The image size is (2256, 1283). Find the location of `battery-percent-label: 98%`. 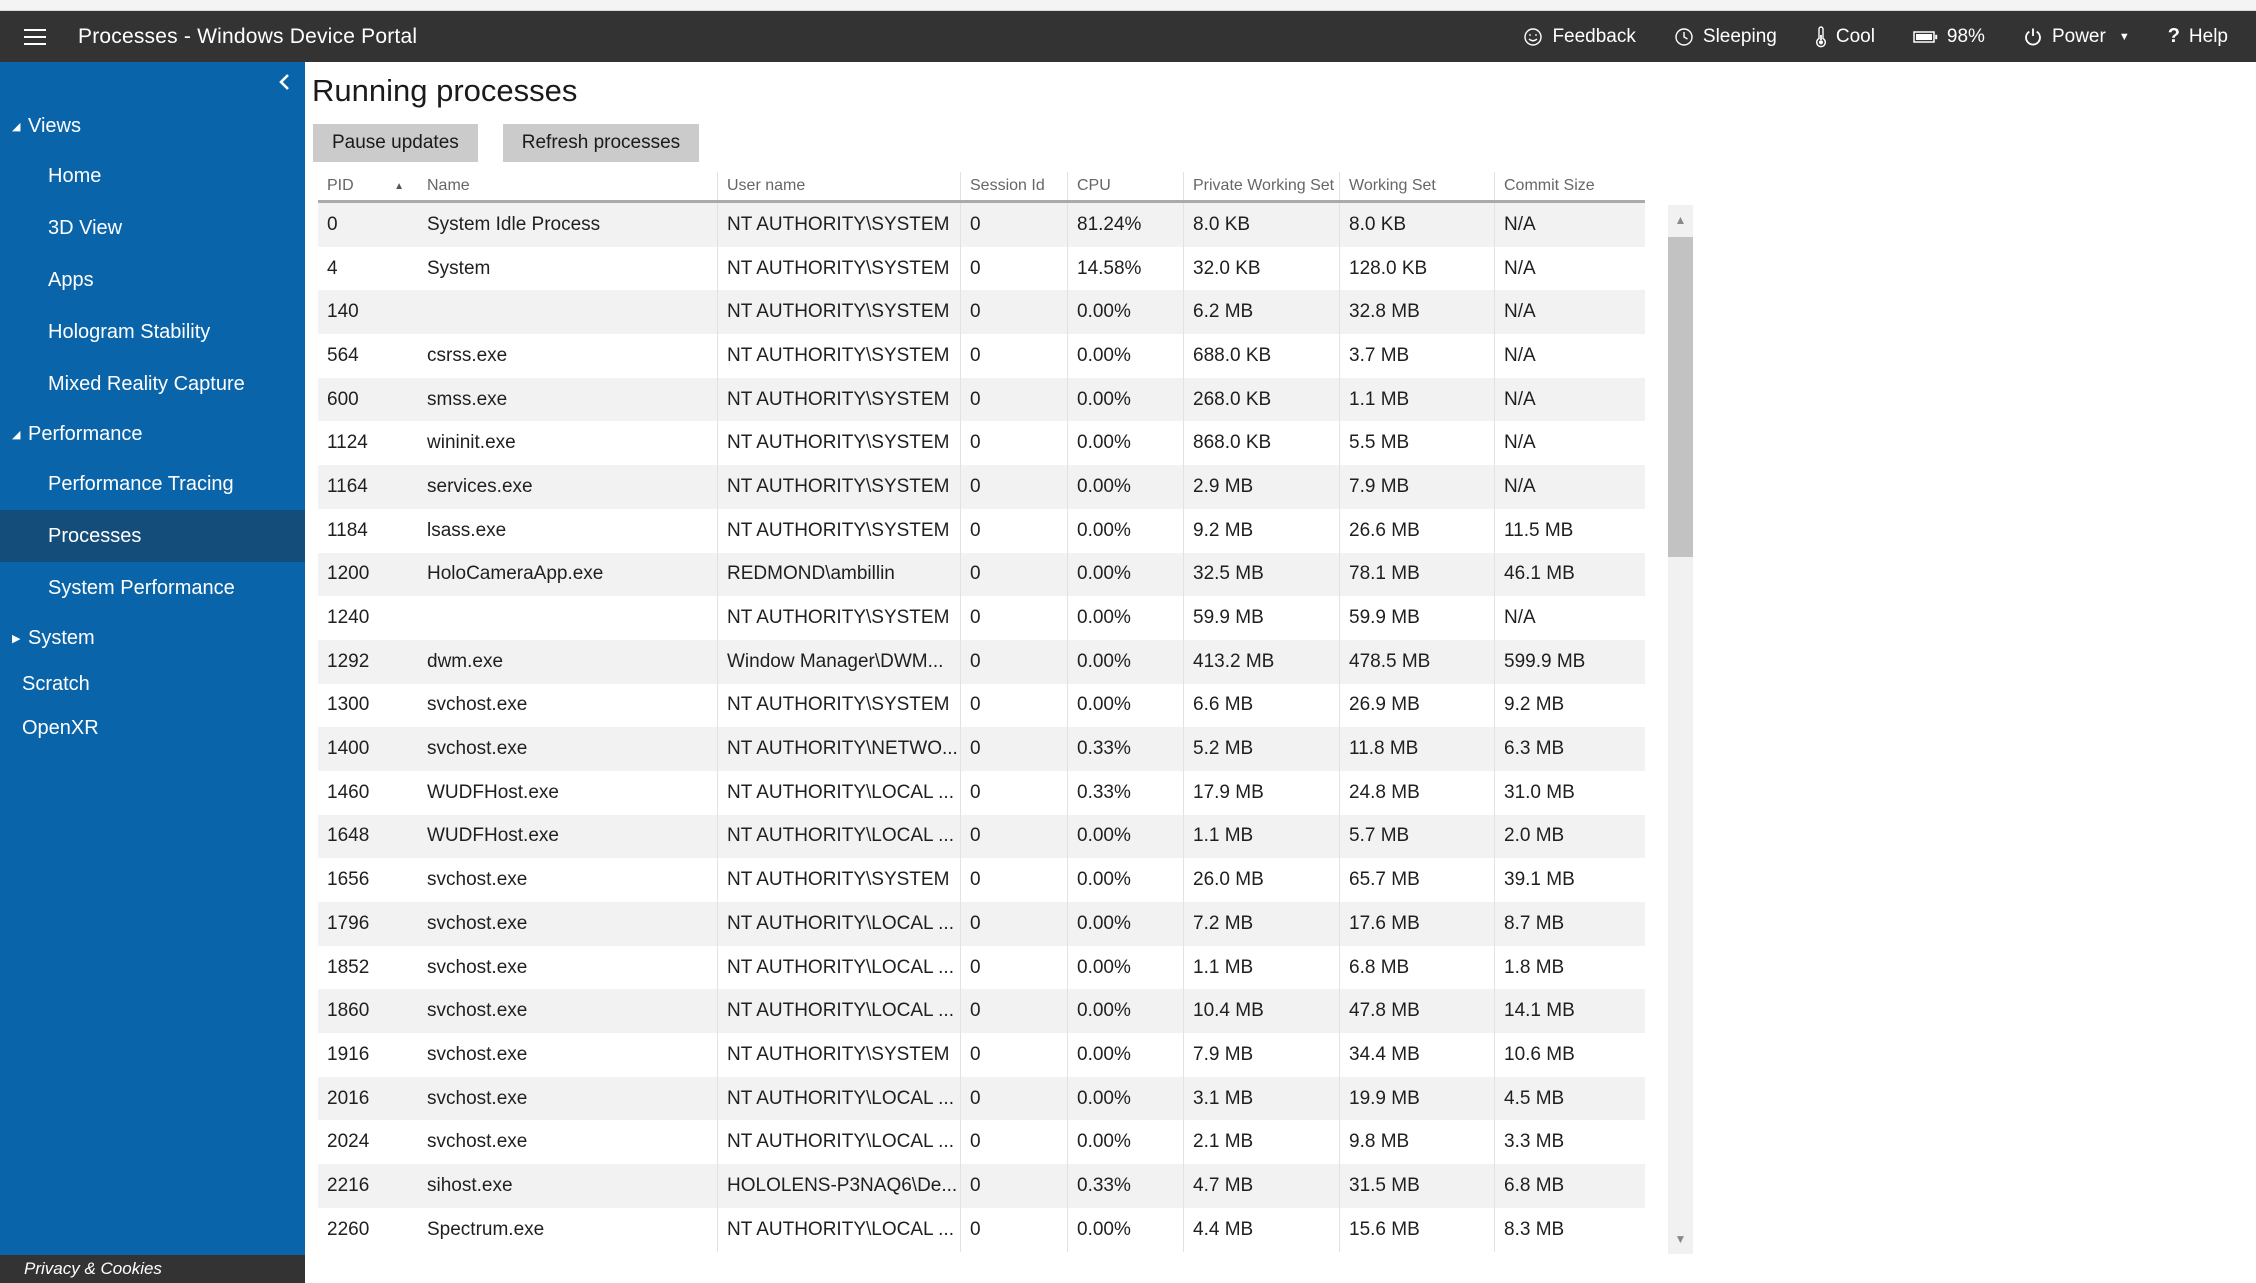

battery-percent-label: 98% is located at coordinates (1965, 36).